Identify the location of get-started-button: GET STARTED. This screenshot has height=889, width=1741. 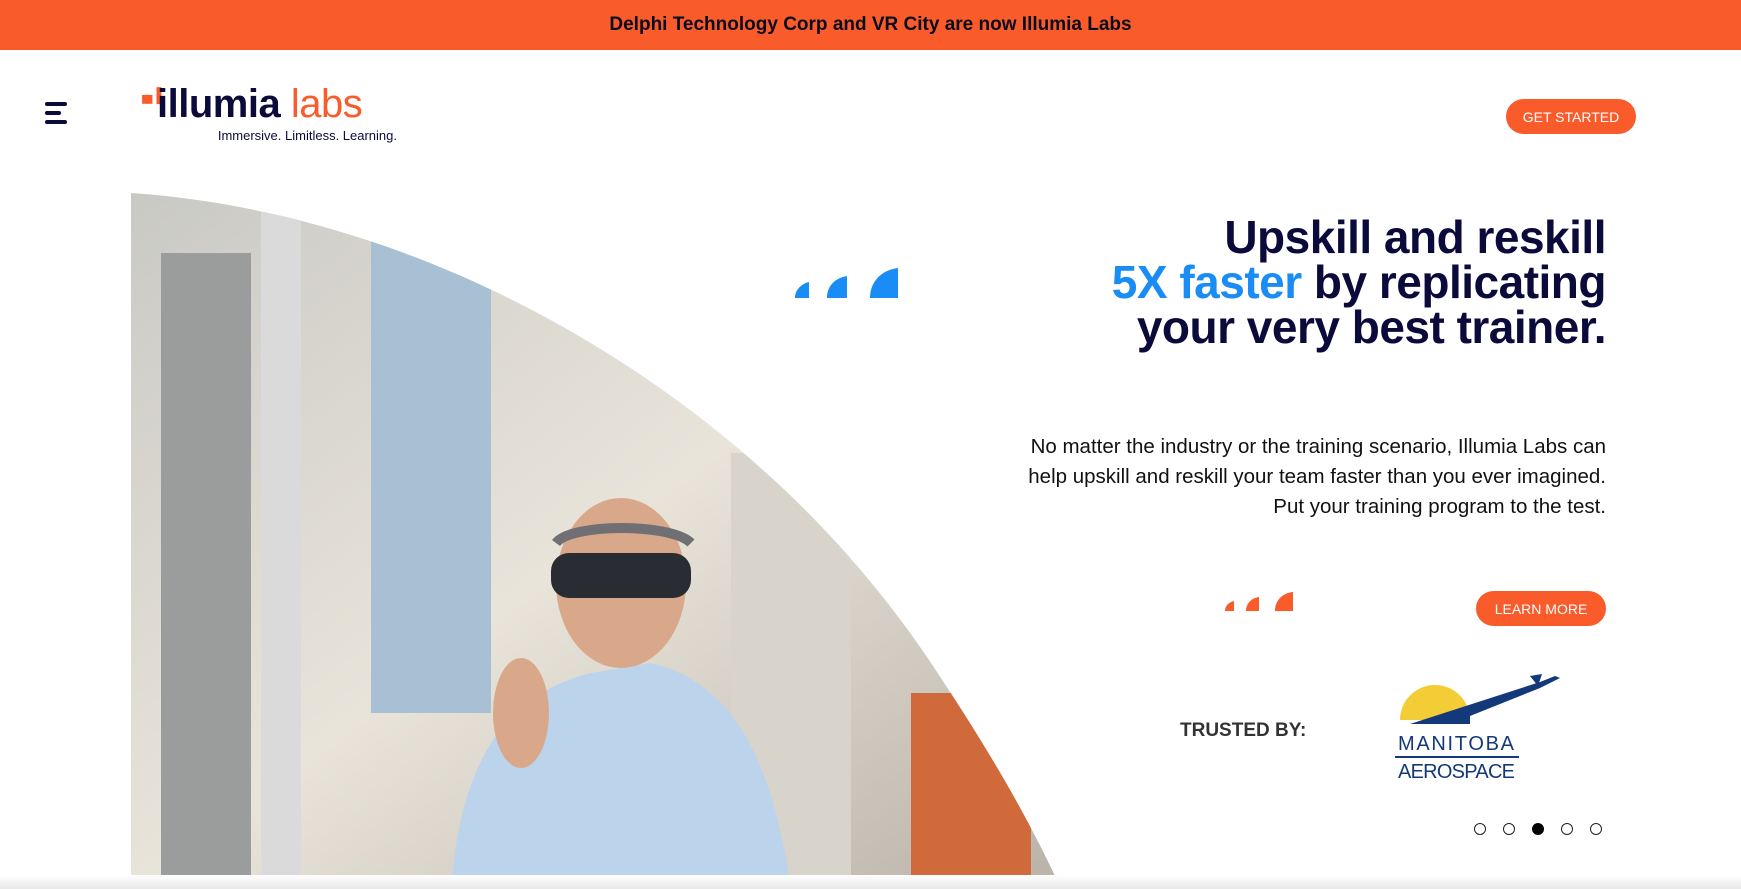
(1571, 116).